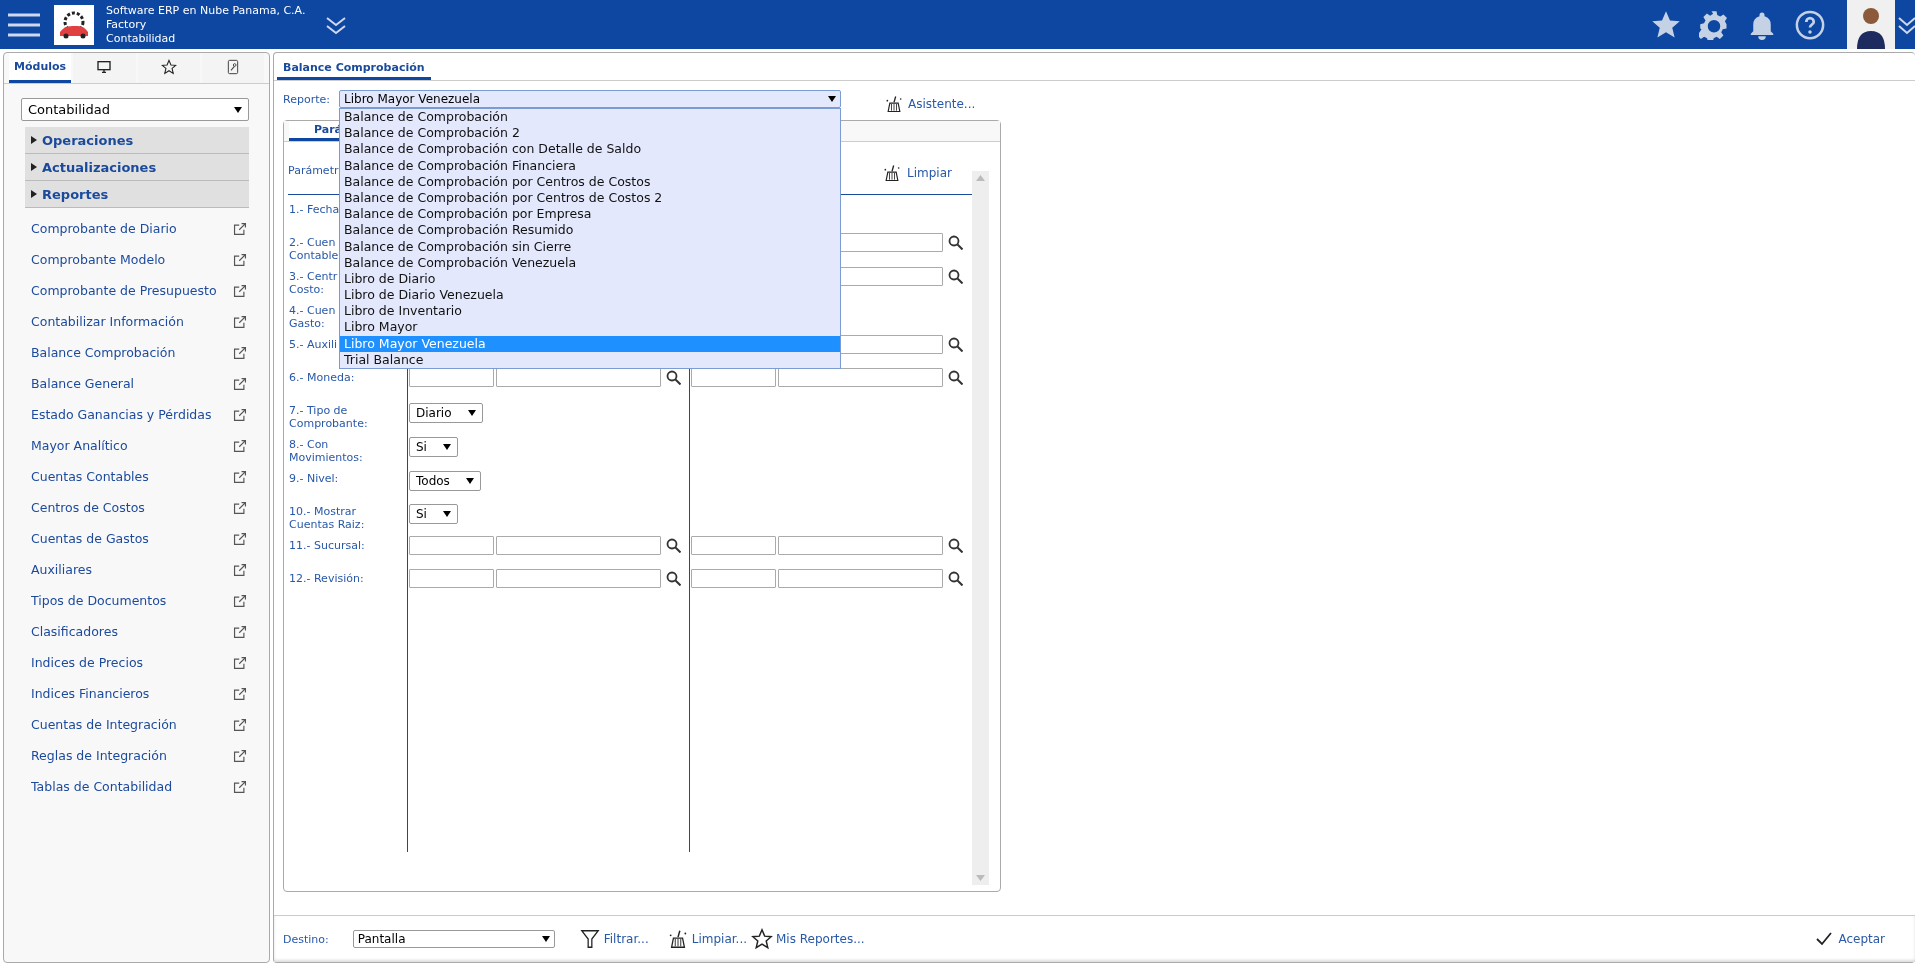  What do you see at coordinates (40, 68) in the screenshot?
I see `modules-tab: Módulos` at bounding box center [40, 68].